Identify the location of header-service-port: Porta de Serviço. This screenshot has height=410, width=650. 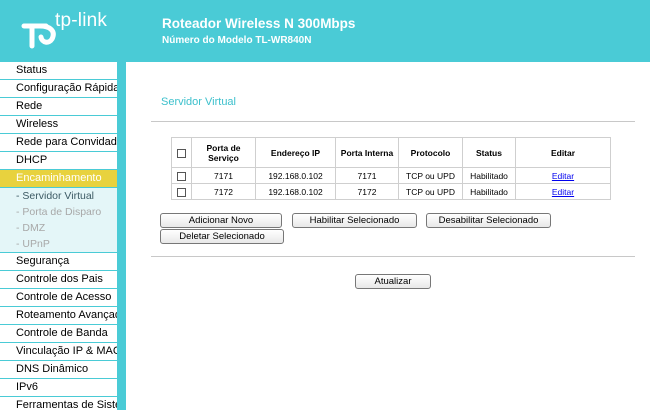
(223, 152).